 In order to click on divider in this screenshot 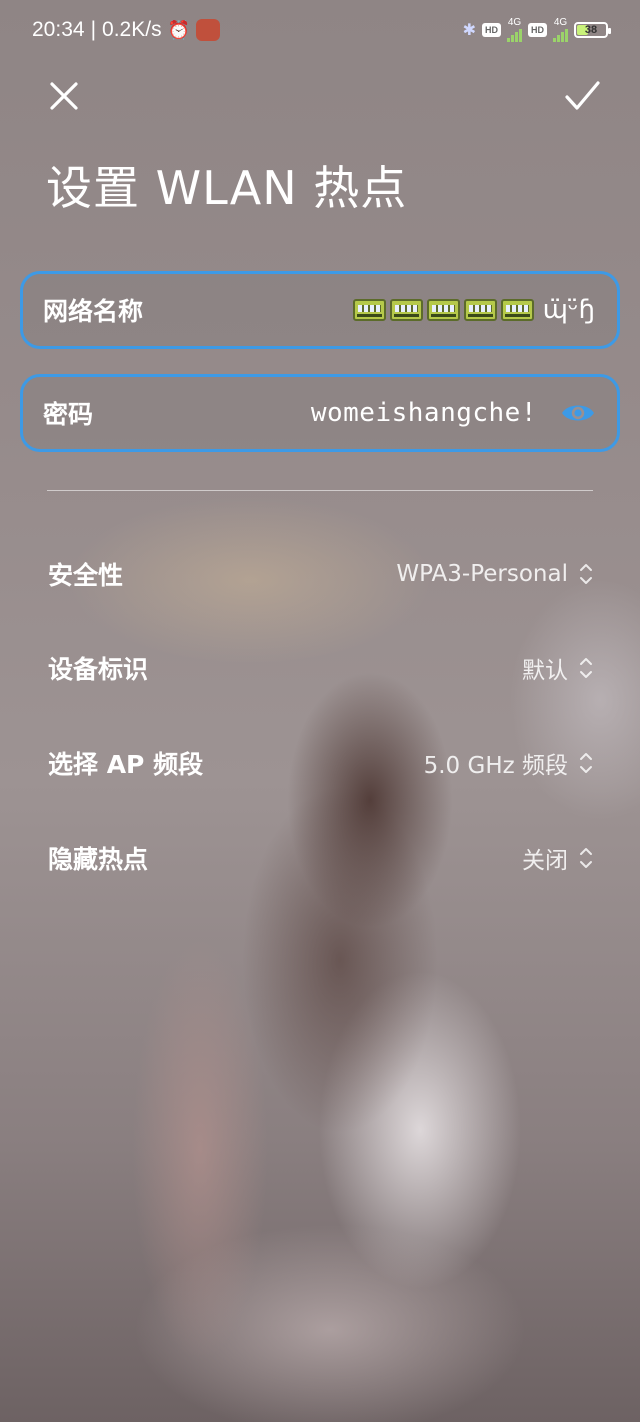, I will do `click(320, 490)`.